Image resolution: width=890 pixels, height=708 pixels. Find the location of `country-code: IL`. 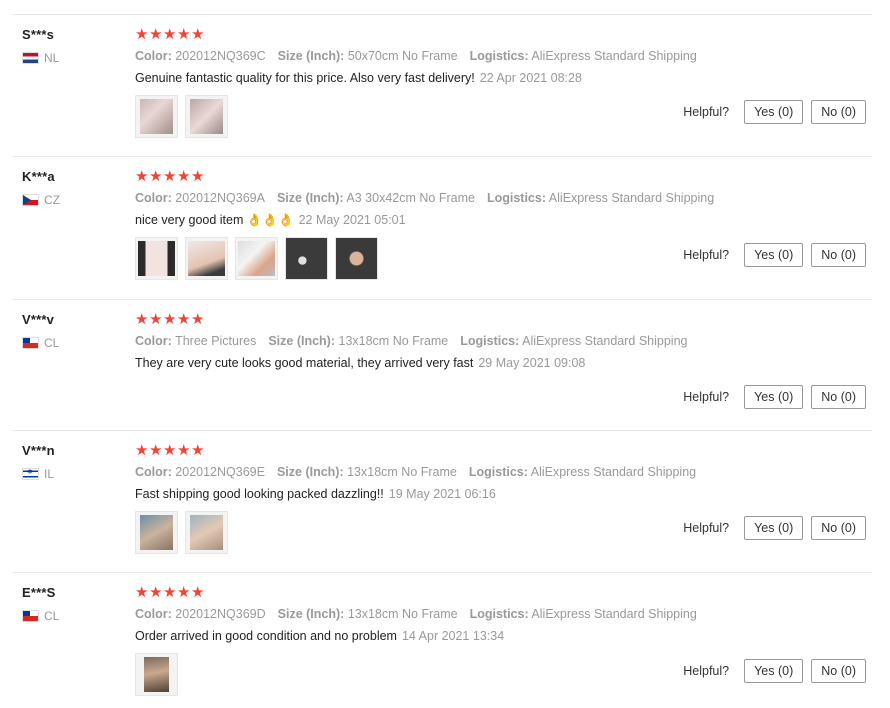

country-code: IL is located at coordinates (49, 474).